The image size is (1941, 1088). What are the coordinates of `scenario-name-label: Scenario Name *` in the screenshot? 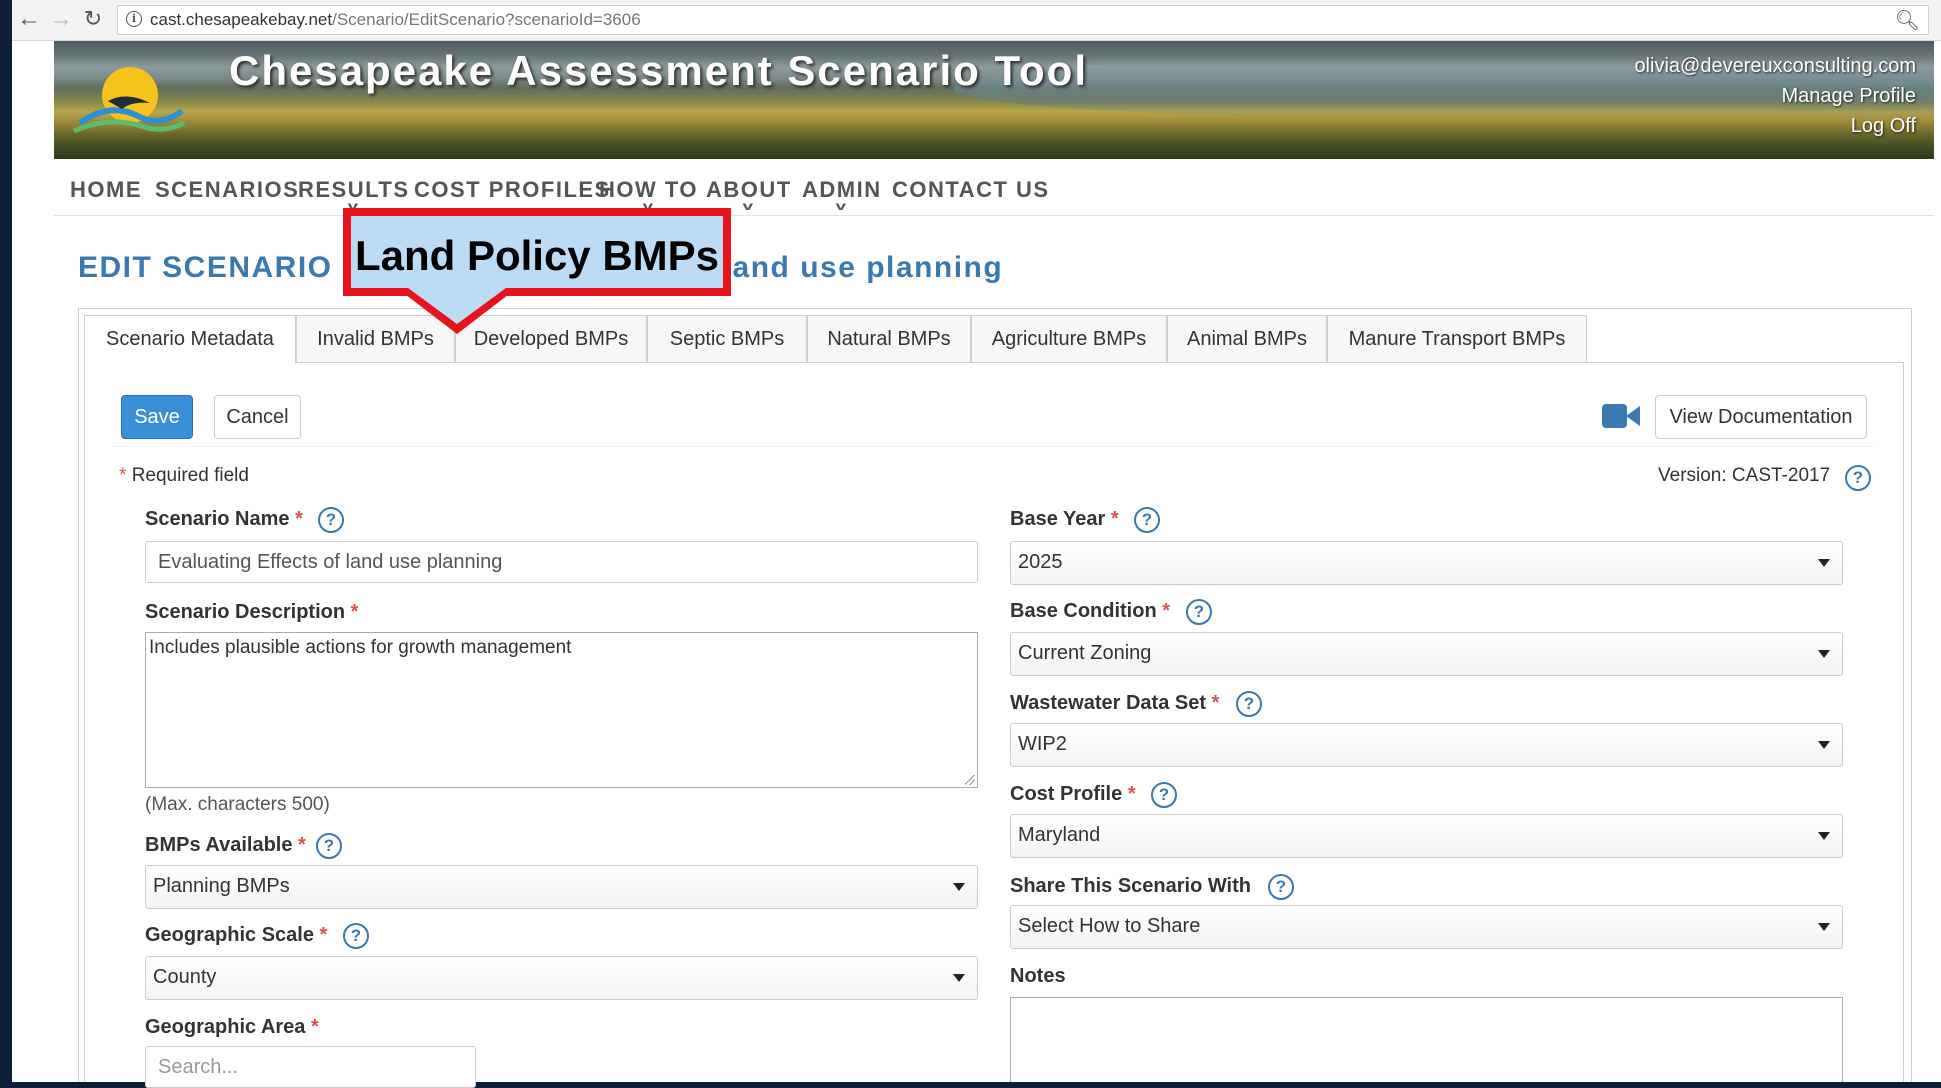 It's located at (224, 519).